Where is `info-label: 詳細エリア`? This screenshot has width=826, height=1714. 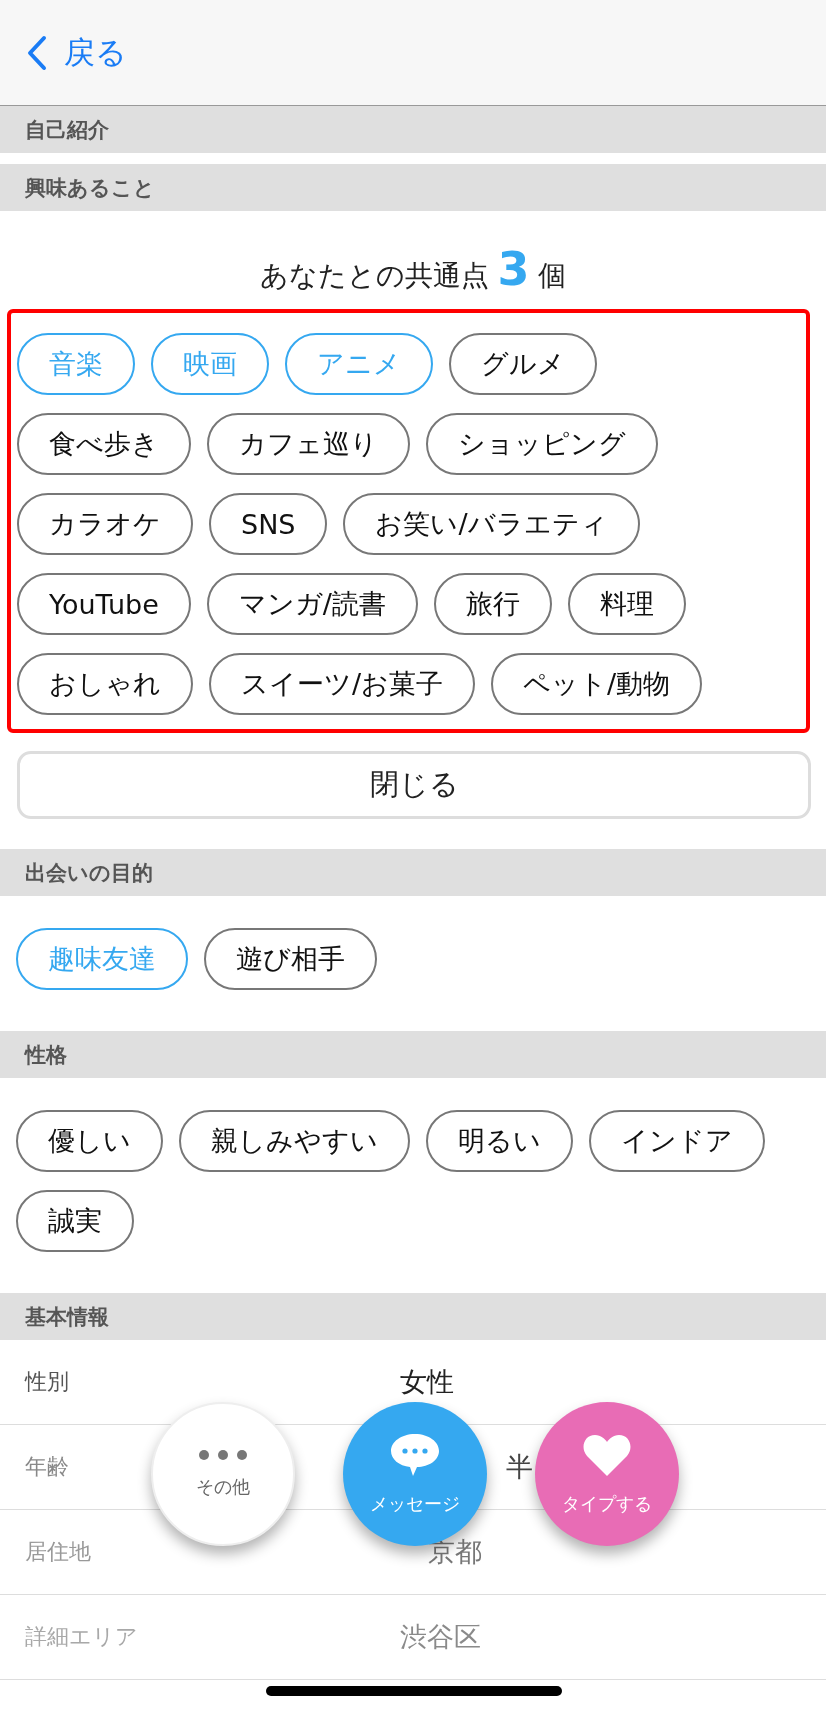 info-label: 詳細エリア is located at coordinates (81, 1637).